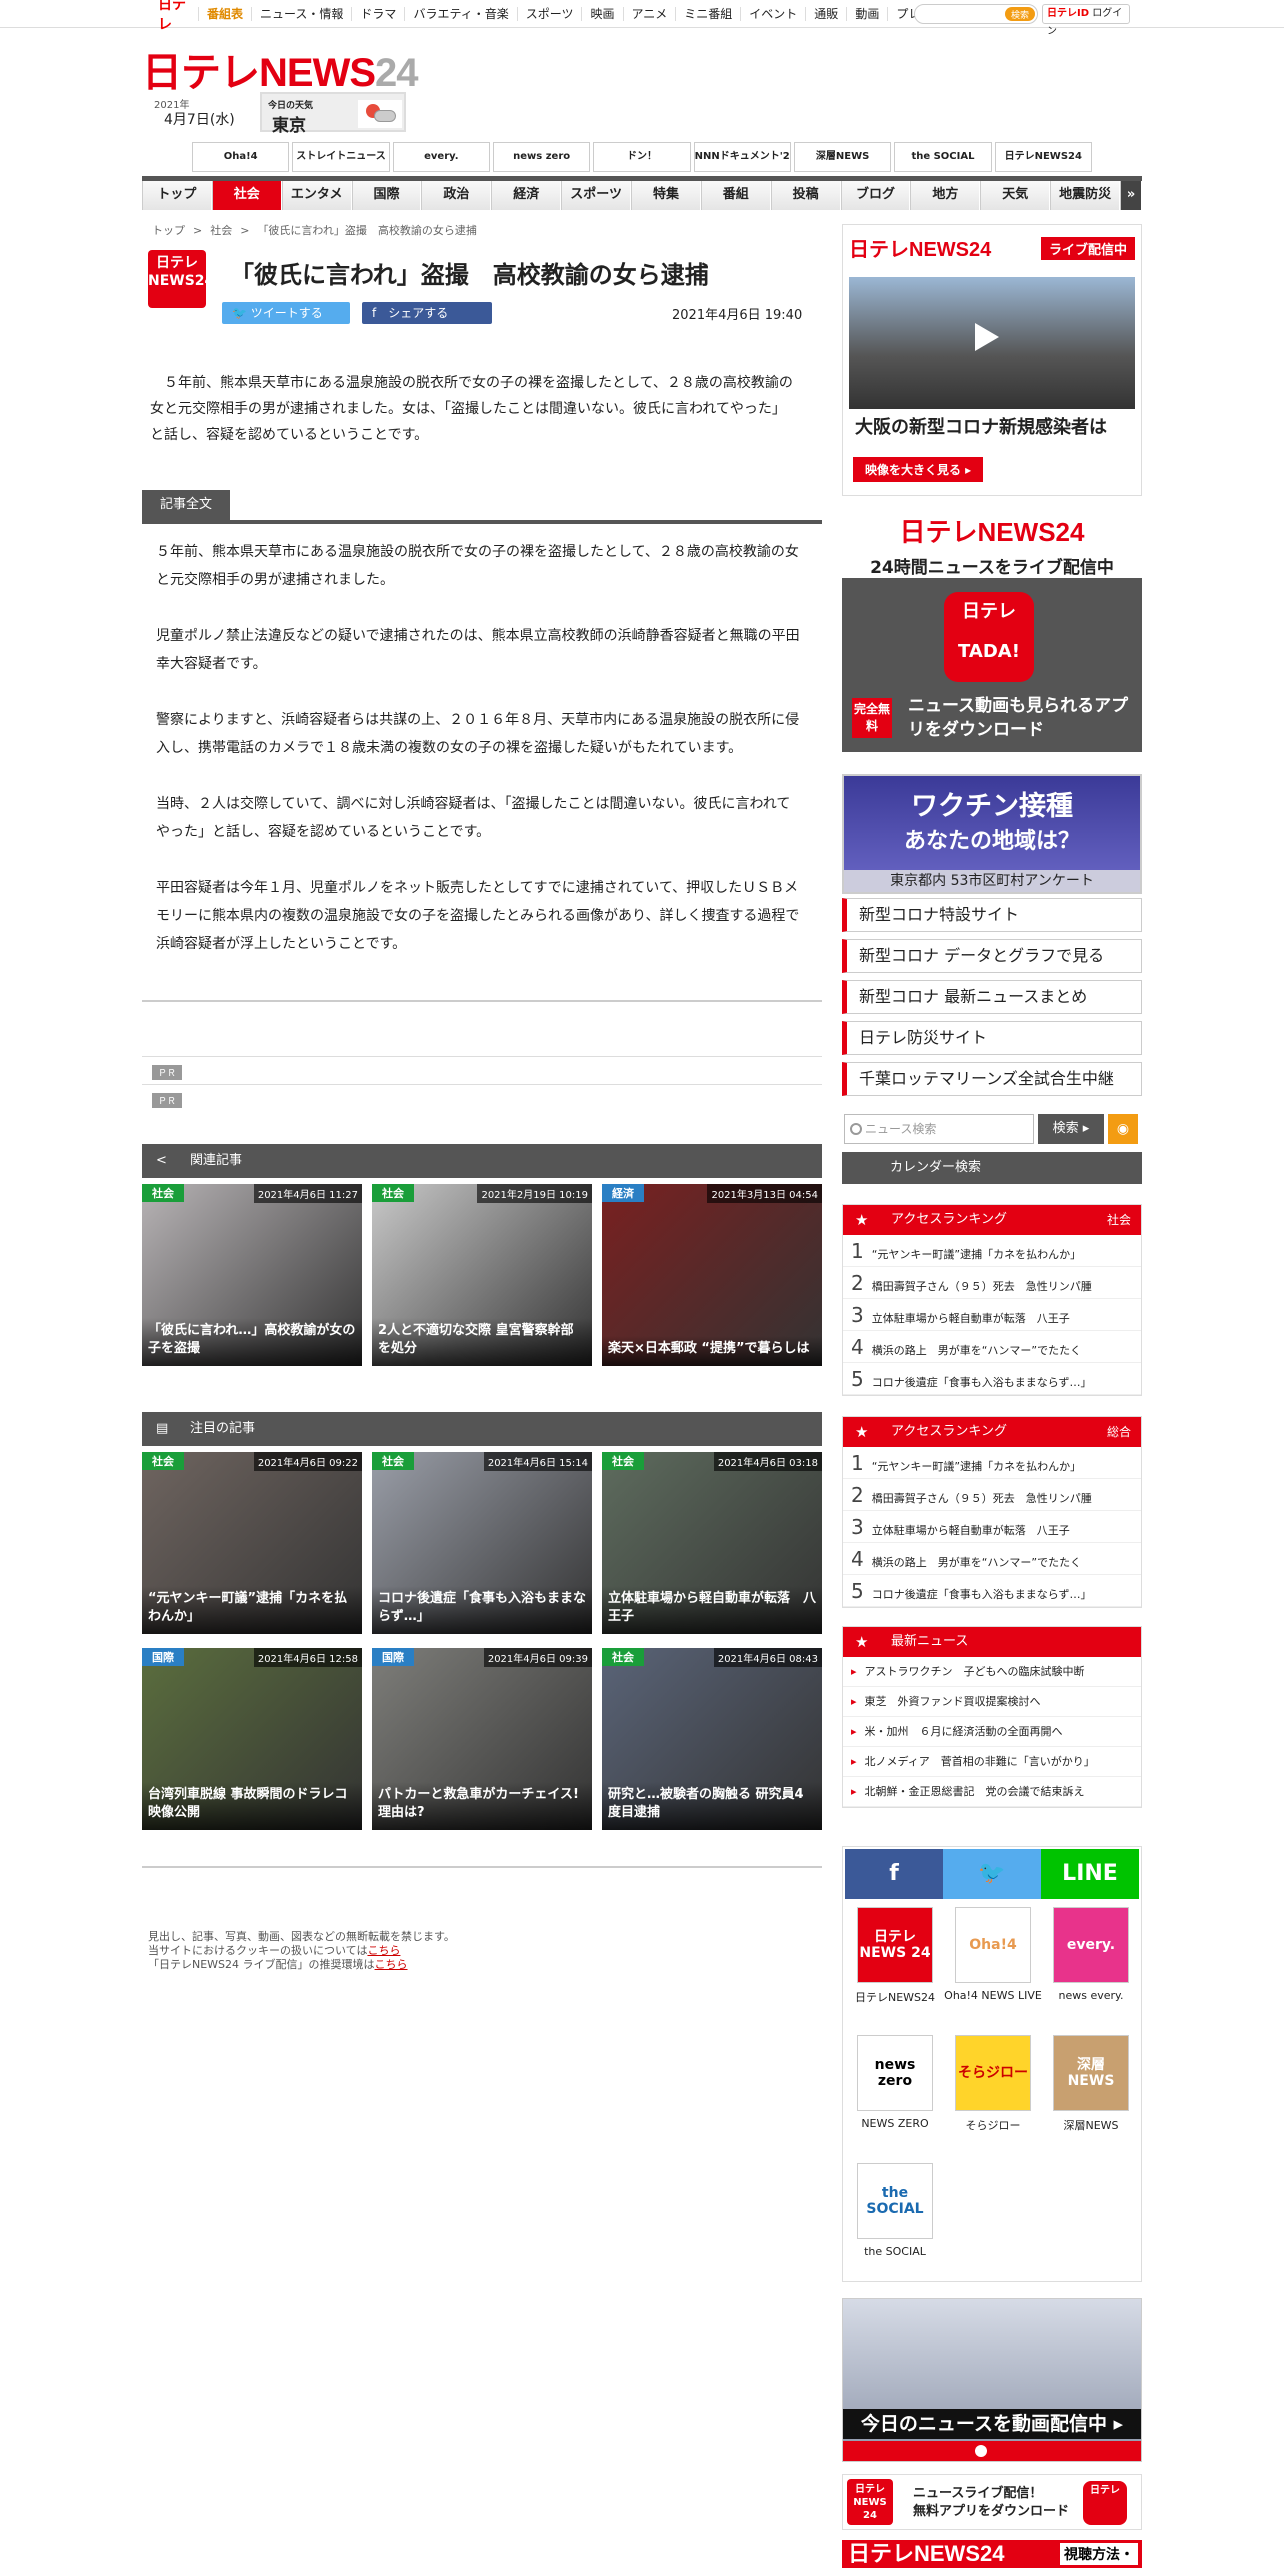 This screenshot has height=2568, width=1284. What do you see at coordinates (712, 1543) in the screenshot?
I see `news-card: 社会 2021年4月6日 03:18 立体駐車場から軽自動車が転落 八王子` at bounding box center [712, 1543].